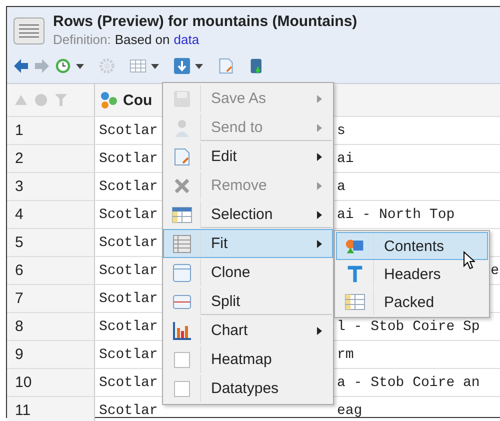 The image size is (500, 421). What do you see at coordinates (412, 274) in the screenshot?
I see `menu-item: Headers` at bounding box center [412, 274].